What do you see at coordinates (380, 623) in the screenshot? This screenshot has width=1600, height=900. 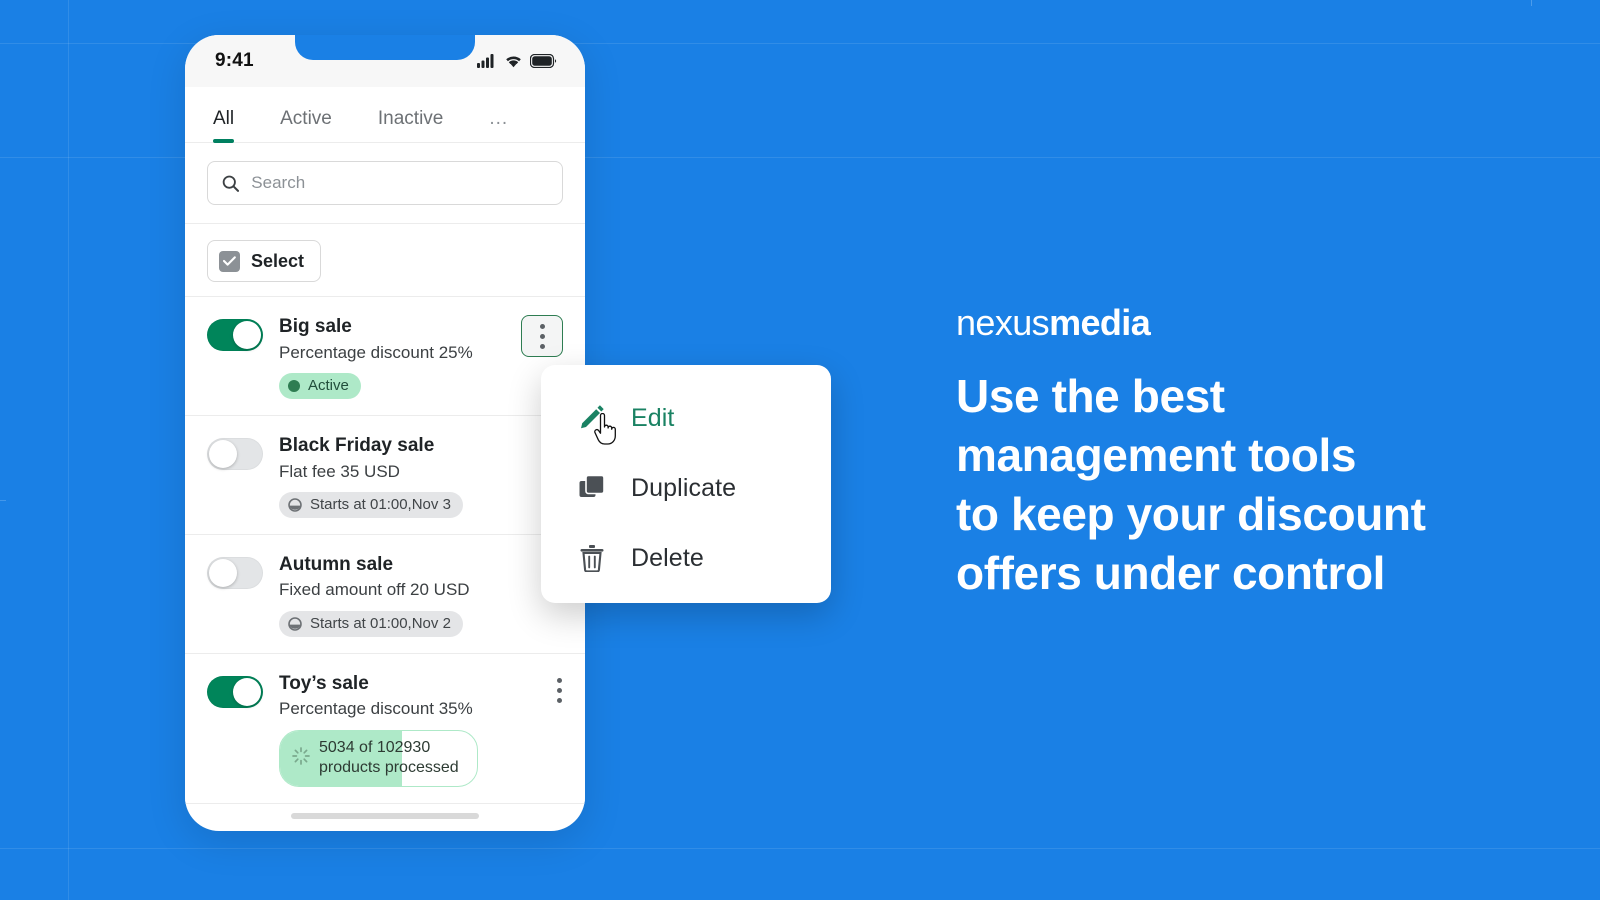 I see `schedule-badge-label: Starts at 01:00,Nov 2` at bounding box center [380, 623].